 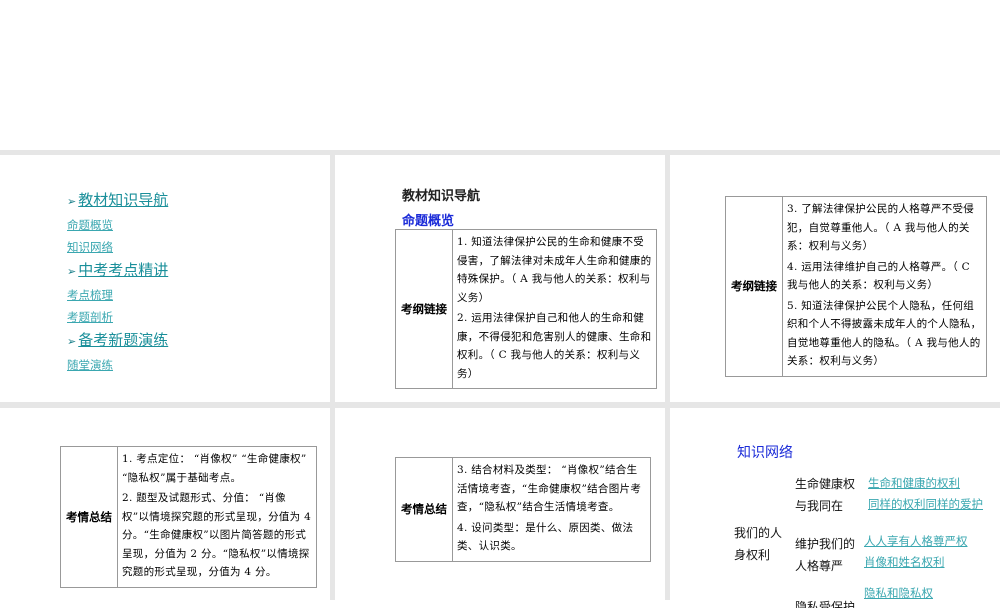 What do you see at coordinates (925, 504) in the screenshot?
I see `link-same-rights: 同样的权利同样的爱护` at bounding box center [925, 504].